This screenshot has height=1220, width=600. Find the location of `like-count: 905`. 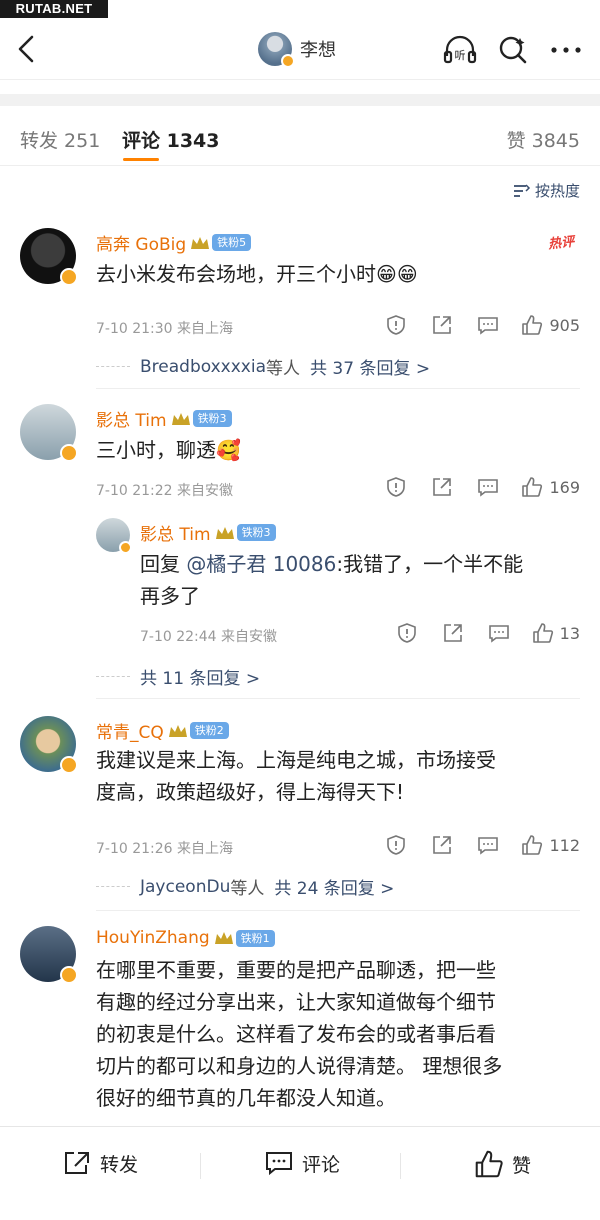

like-count: 905 is located at coordinates (564, 325).